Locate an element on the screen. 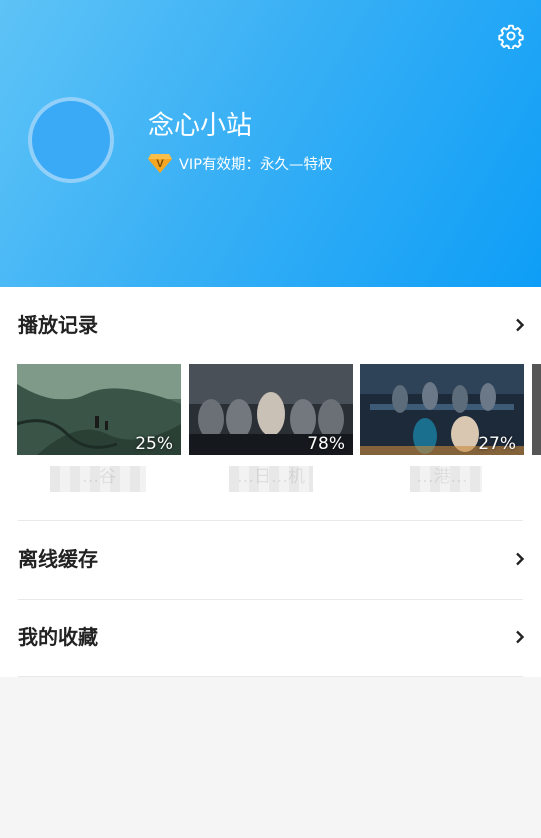 The image size is (541, 838). vip-status: V VIP有效期：永久—特权 is located at coordinates (239, 163).